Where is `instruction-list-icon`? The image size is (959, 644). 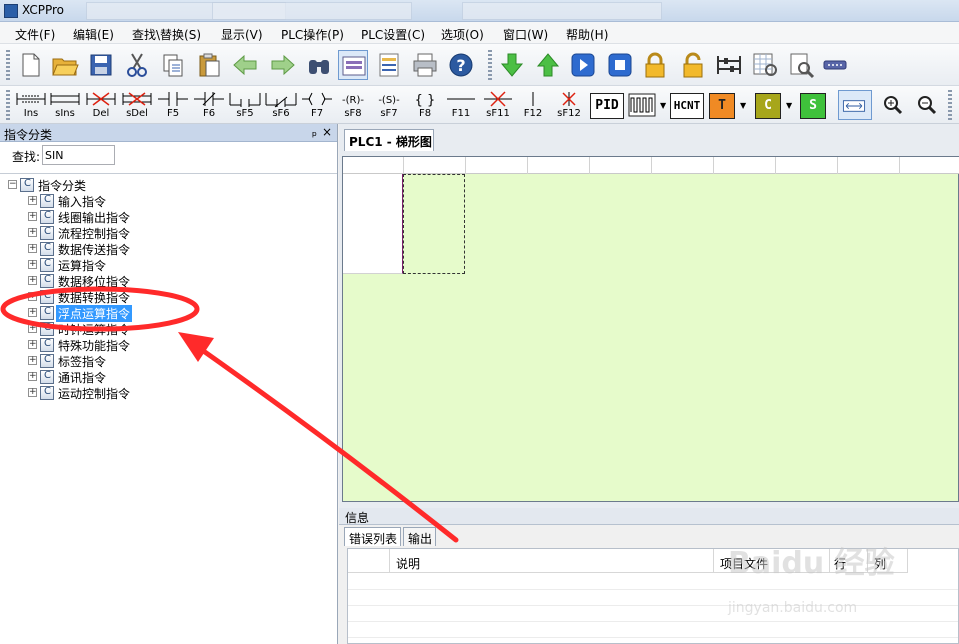
instruction-list-icon is located at coordinates (389, 65).